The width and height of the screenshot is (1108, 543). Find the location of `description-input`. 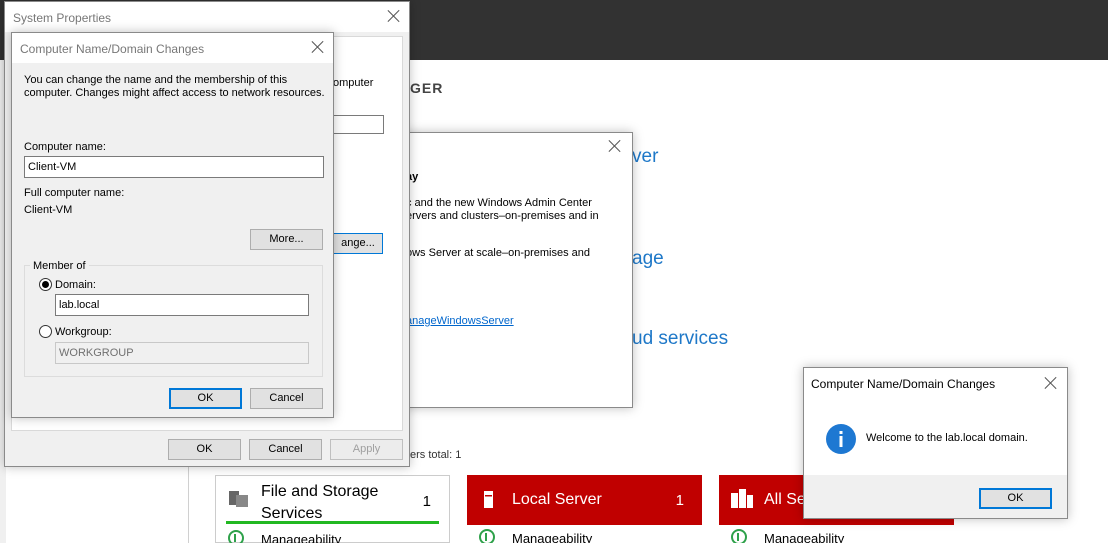

description-input is located at coordinates (358, 124).